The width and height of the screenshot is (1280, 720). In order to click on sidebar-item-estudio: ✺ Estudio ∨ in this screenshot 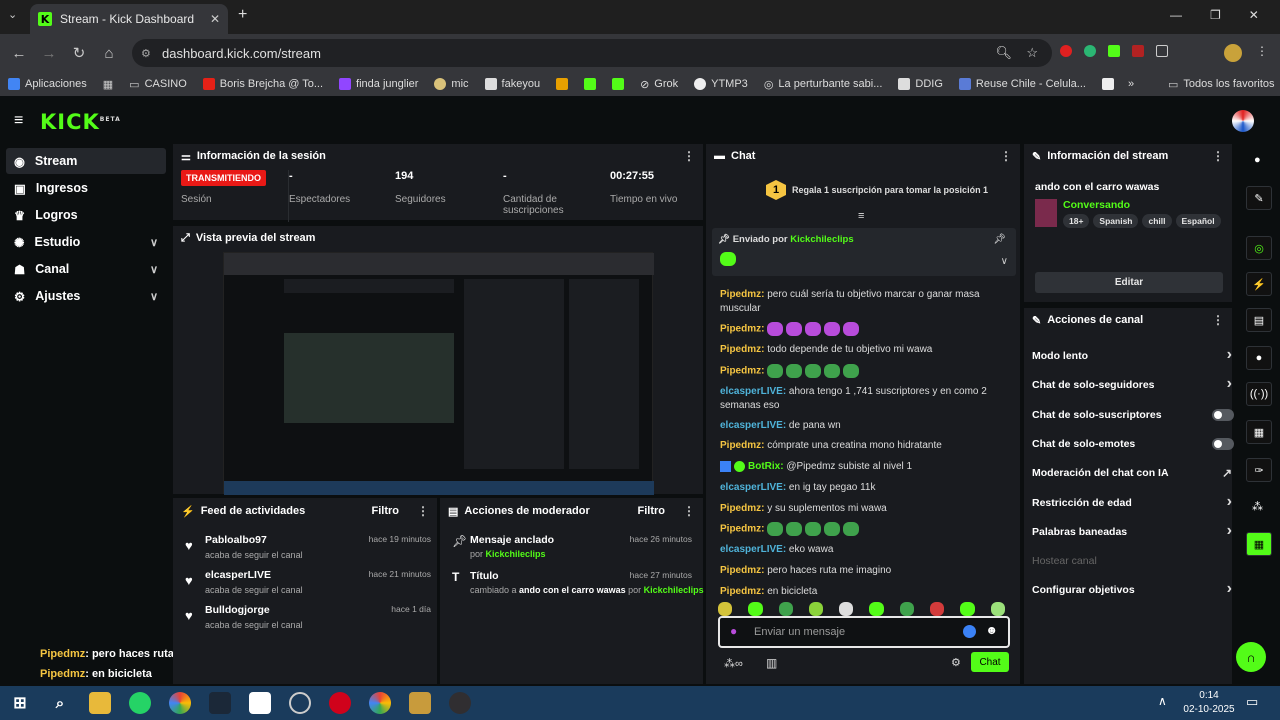, I will do `click(86, 242)`.